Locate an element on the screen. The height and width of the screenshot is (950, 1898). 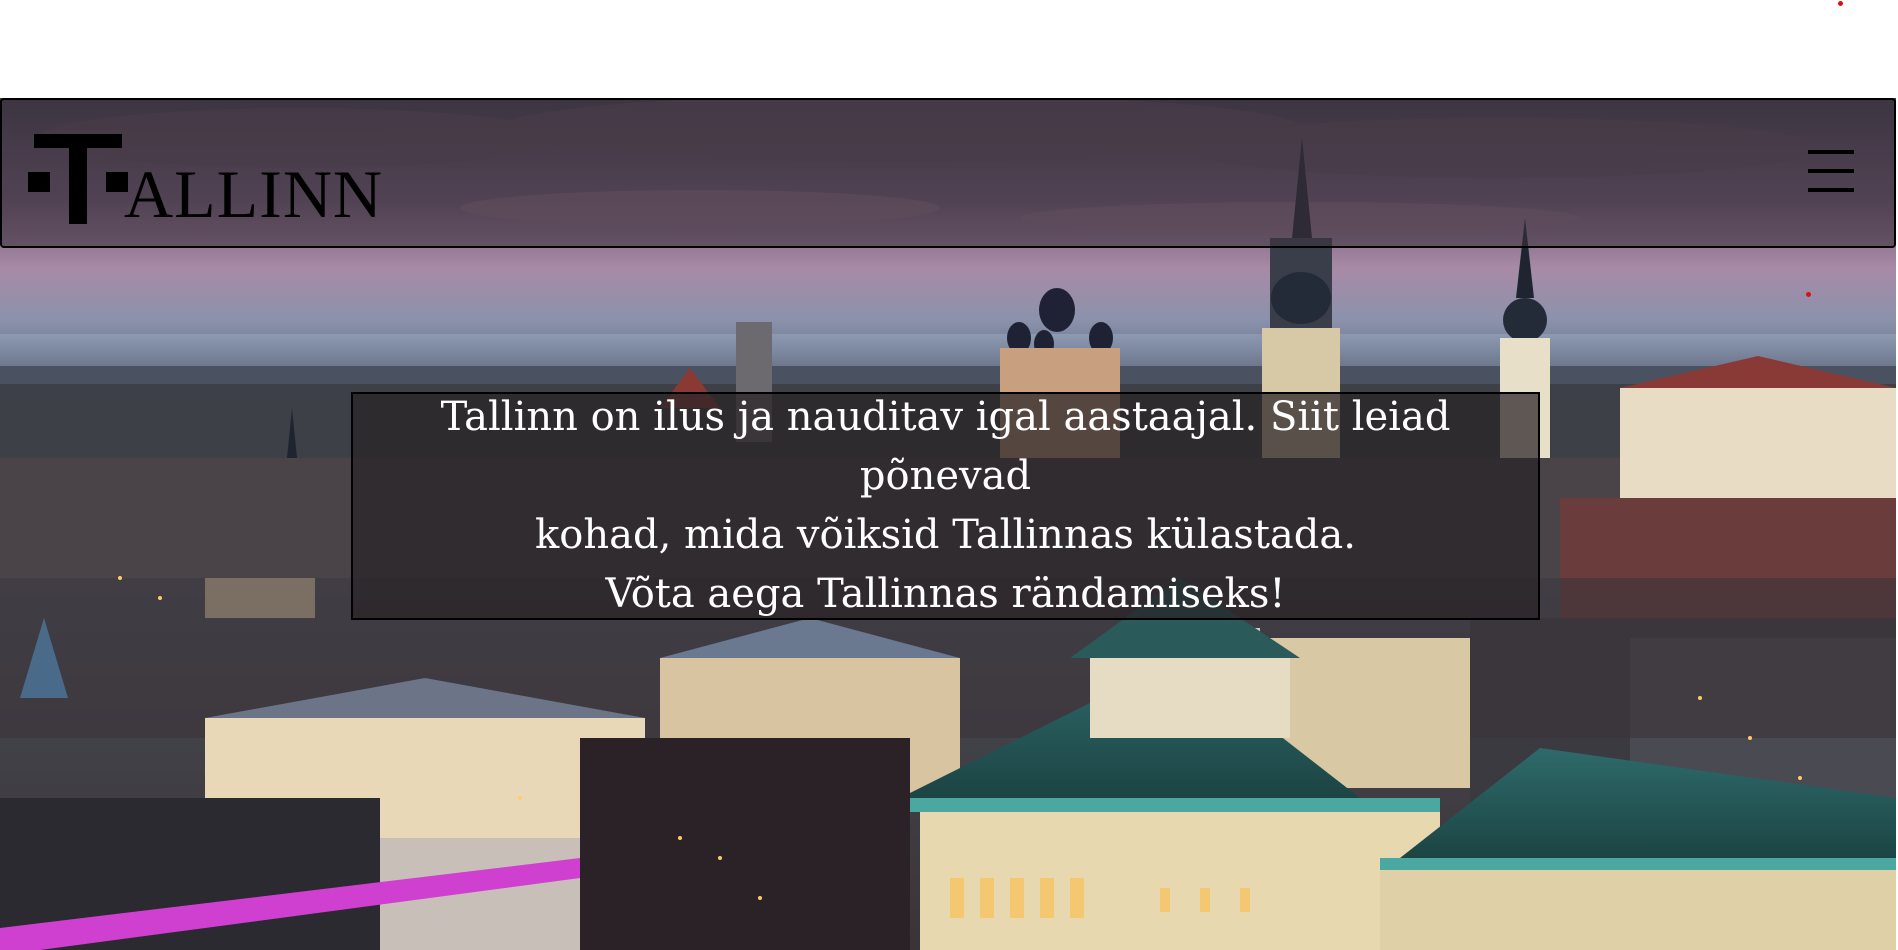
intro-line-2: kohad, mida võiksid Tallinnas külastada. is located at coordinates (945, 535).